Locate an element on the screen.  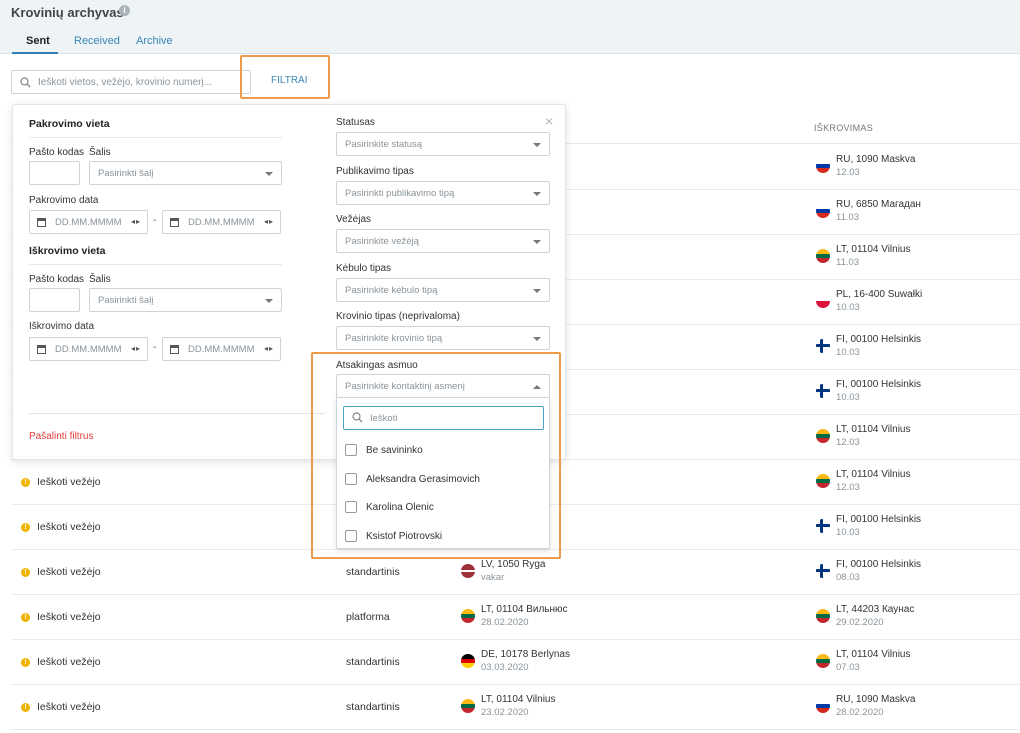
info-icon: i is located at coordinates (124, 10).